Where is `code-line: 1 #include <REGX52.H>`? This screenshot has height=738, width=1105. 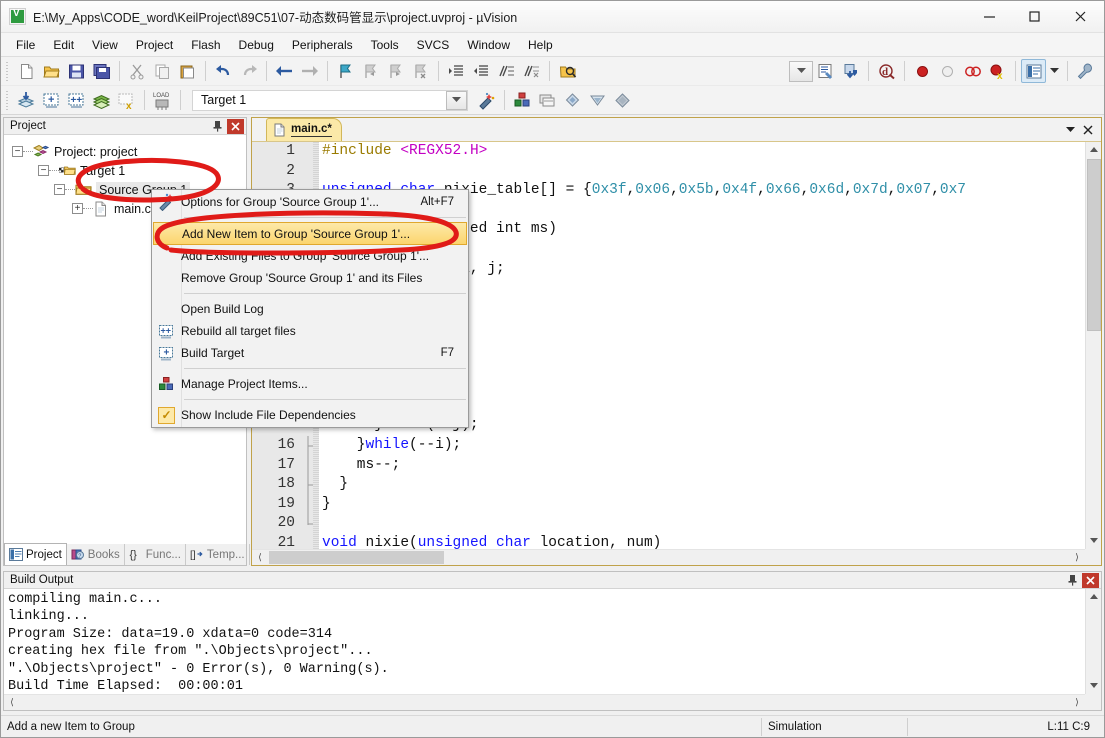
code-line: 1 #include <REGX52.H> is located at coordinates (668, 152).